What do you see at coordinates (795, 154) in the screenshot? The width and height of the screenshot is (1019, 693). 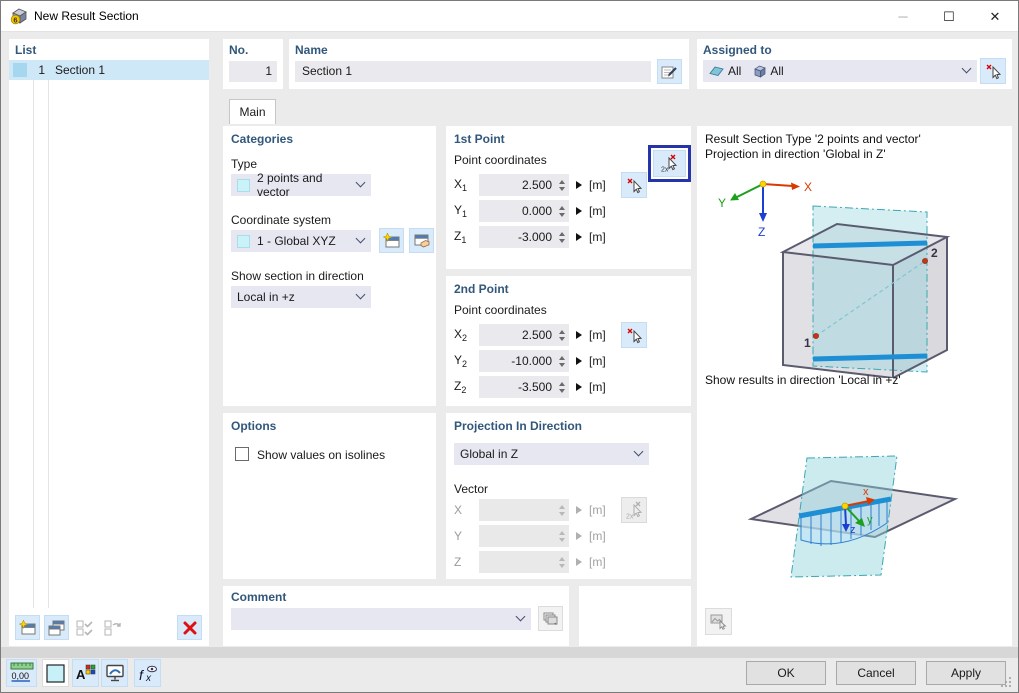 I see `preview-caption-line2: Projection in direction 'Global in Z'` at bounding box center [795, 154].